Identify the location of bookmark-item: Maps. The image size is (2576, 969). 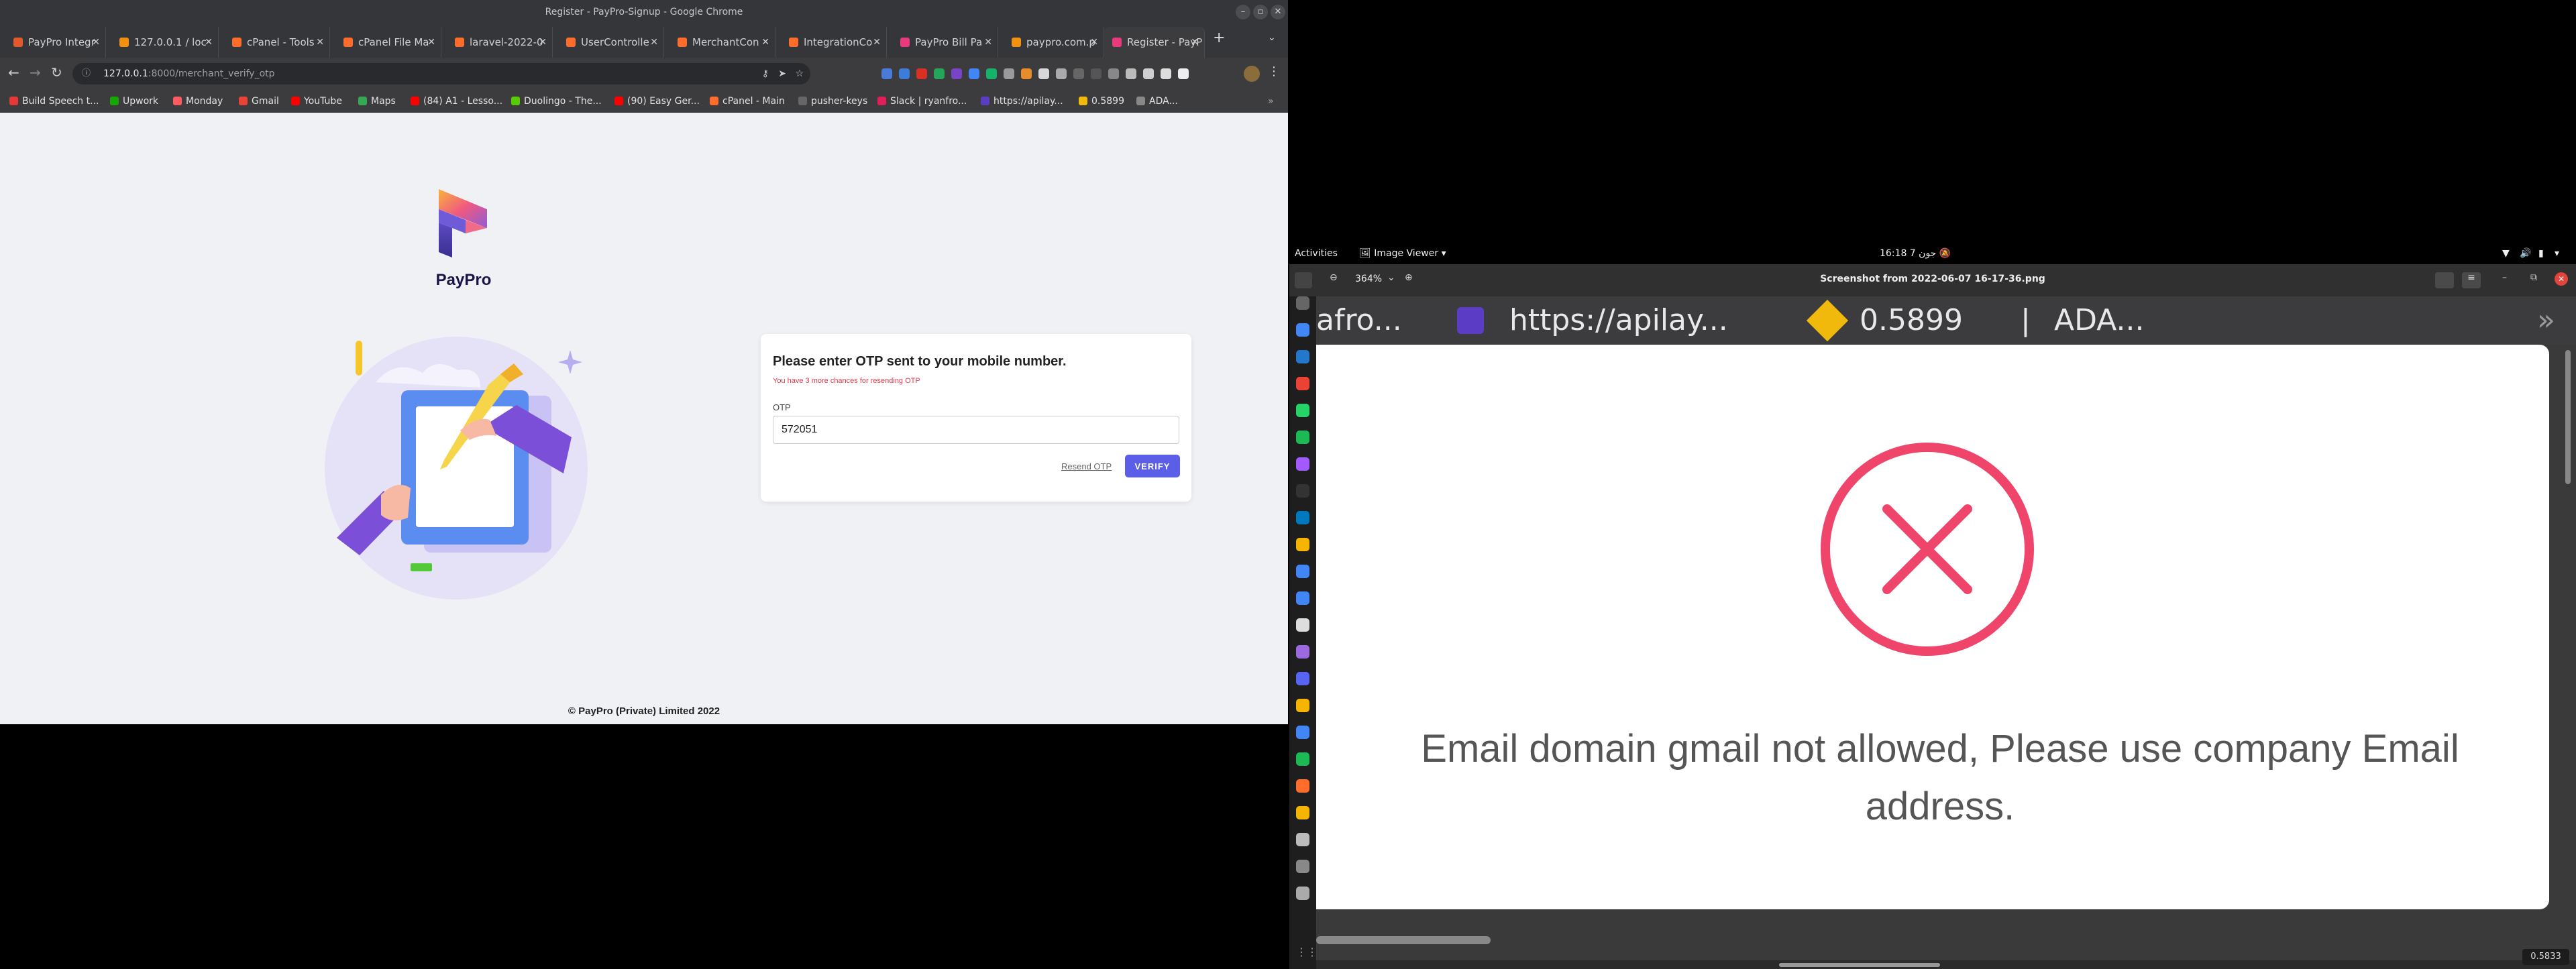
(377, 101).